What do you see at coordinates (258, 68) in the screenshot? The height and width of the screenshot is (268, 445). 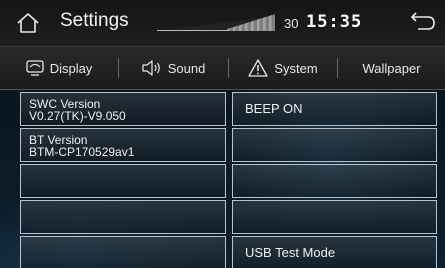 I see `warning-icon` at bounding box center [258, 68].